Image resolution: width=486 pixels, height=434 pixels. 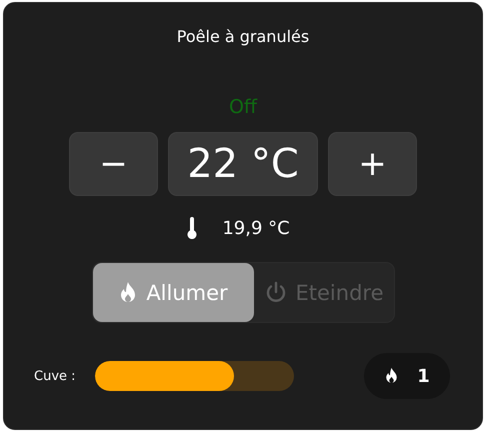 I want to click on power-level-value: 1, so click(x=423, y=376).